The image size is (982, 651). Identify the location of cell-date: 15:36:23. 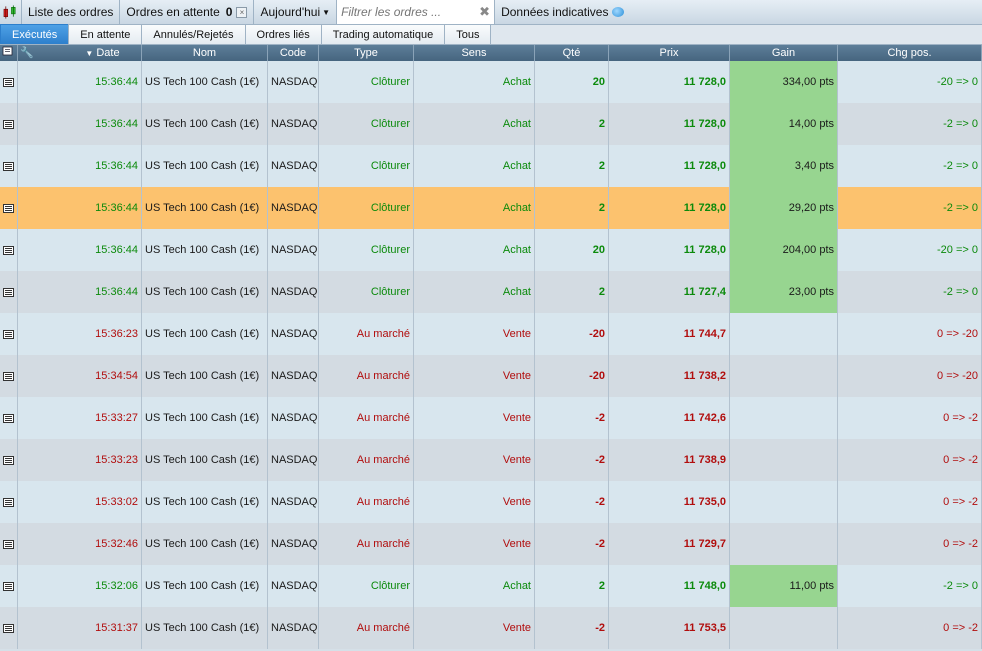
(80, 334).